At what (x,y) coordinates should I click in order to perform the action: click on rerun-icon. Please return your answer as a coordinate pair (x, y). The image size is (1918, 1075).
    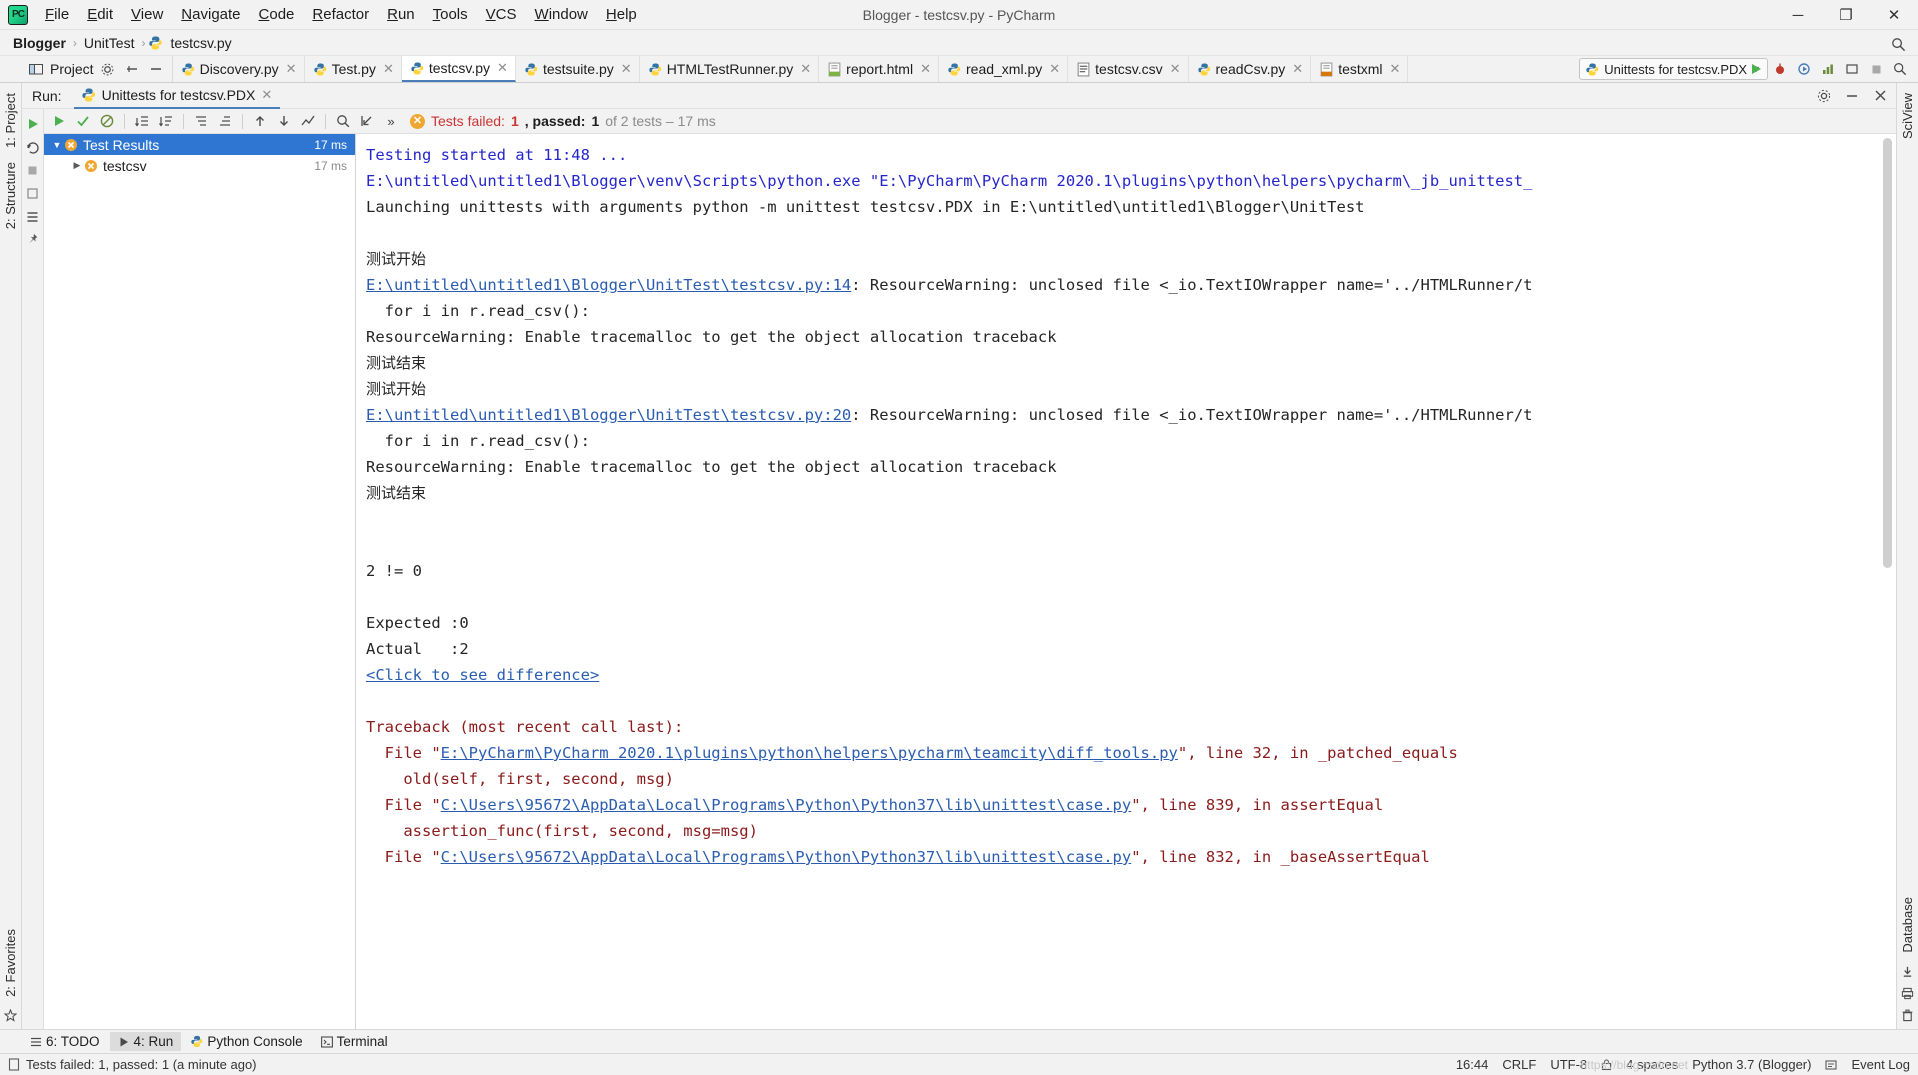
    Looking at the image, I should click on (33, 124).